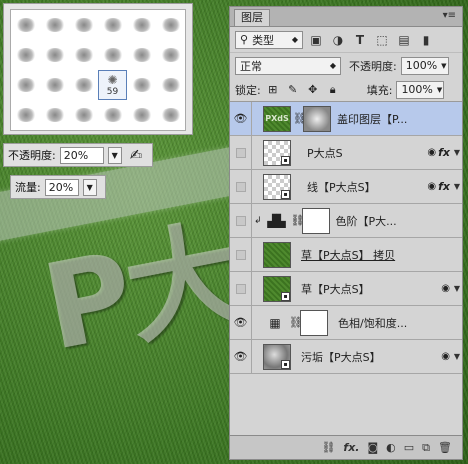 The width and height of the screenshot is (468, 464). Describe the element at coordinates (360, 40) in the screenshot. I see `type-filter-icon: T` at that location.